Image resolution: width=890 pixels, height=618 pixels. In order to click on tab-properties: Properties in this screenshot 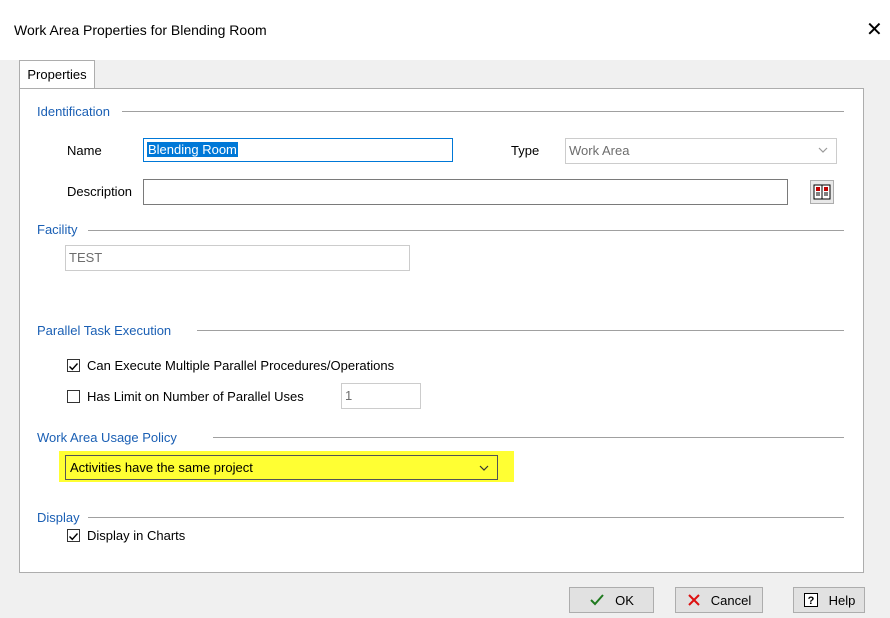, I will do `click(57, 74)`.